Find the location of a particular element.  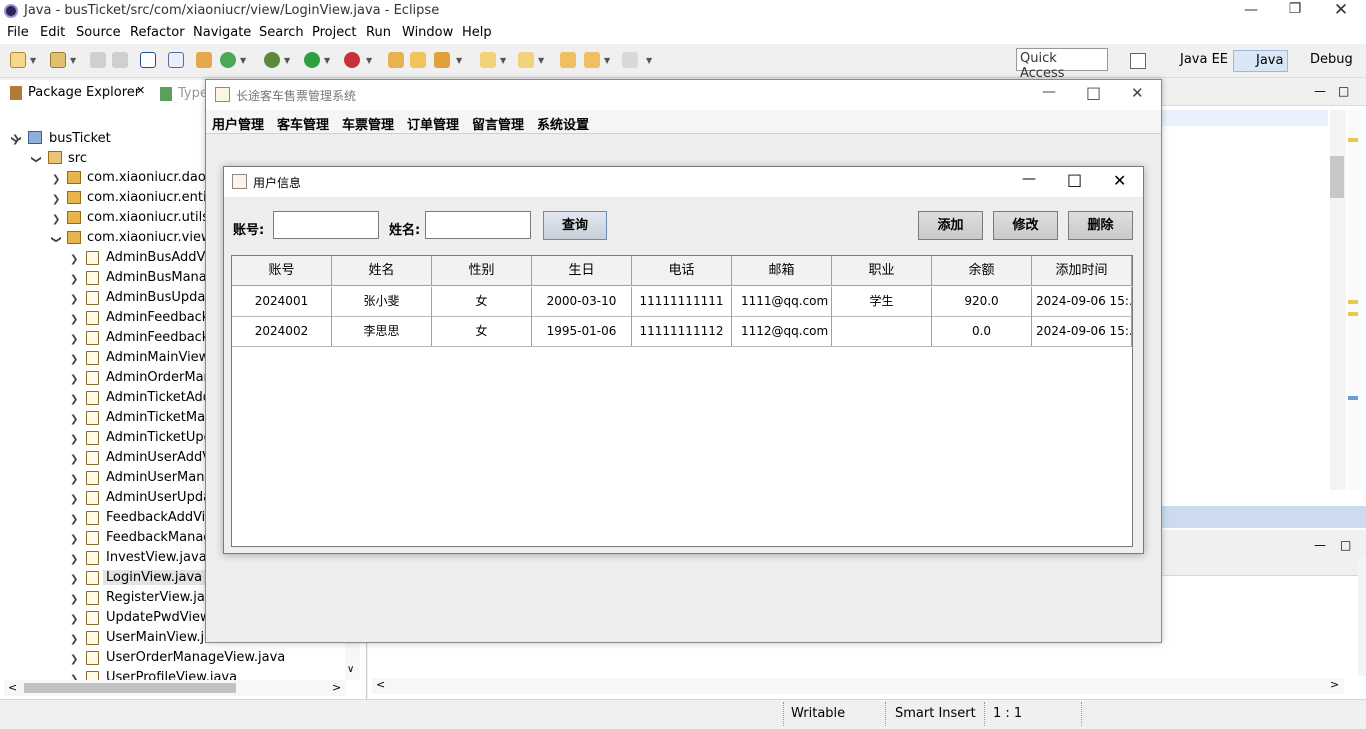

table-cell: 张小斐 is located at coordinates (382, 302).